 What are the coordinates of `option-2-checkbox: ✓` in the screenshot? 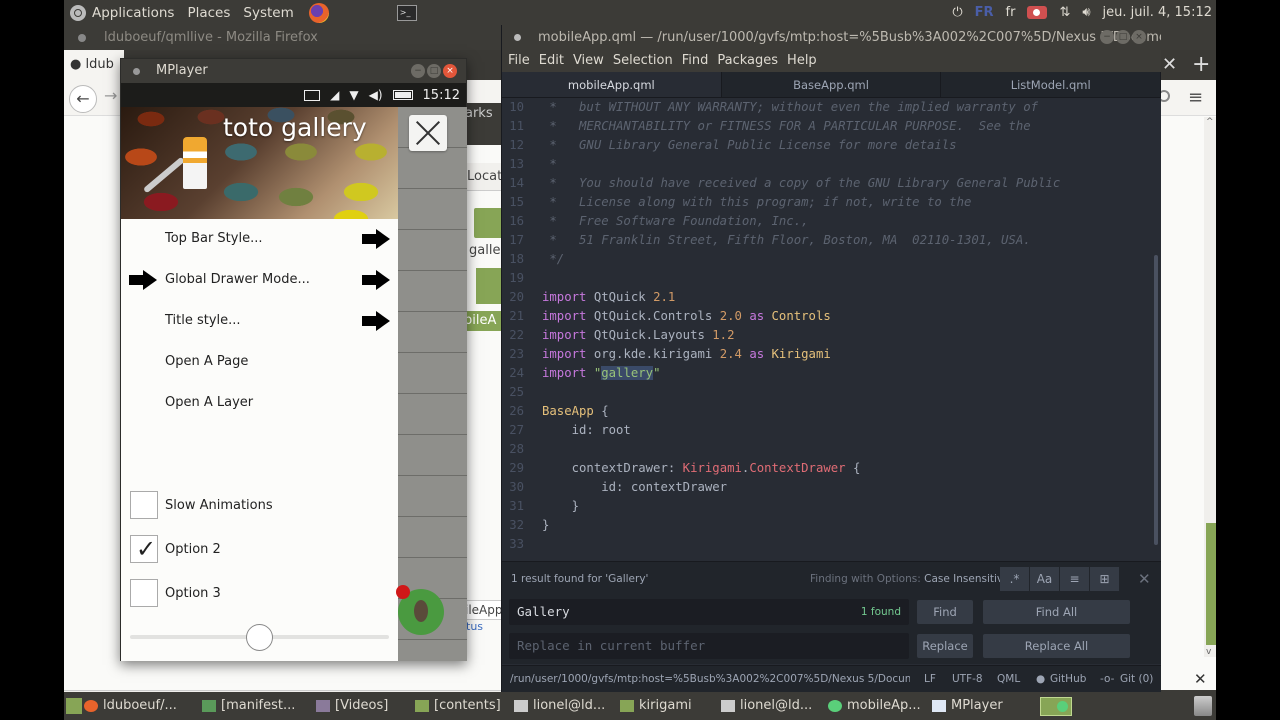 It's located at (144, 549).